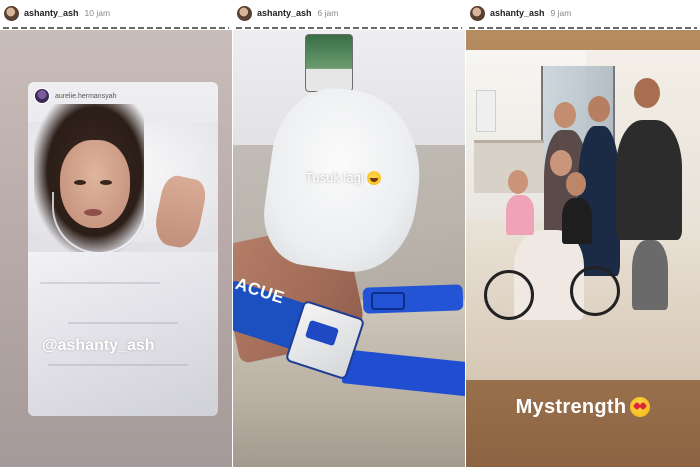  What do you see at coordinates (97, 13) in the screenshot?
I see `story-timestamp: 10 jam` at bounding box center [97, 13].